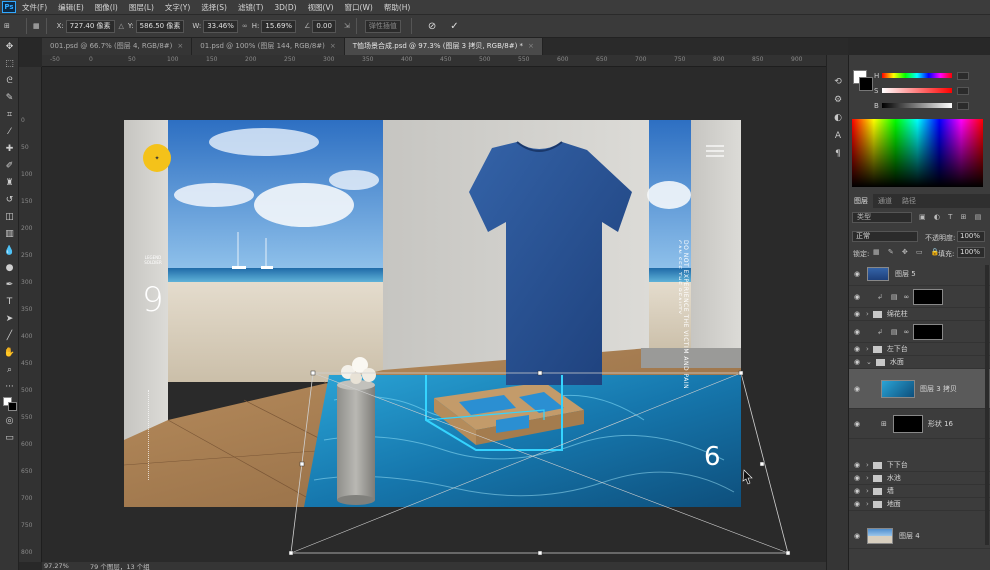 Image resolution: width=990 pixels, height=570 pixels. I want to click on paragraph-icon: ¶, so click(838, 154).